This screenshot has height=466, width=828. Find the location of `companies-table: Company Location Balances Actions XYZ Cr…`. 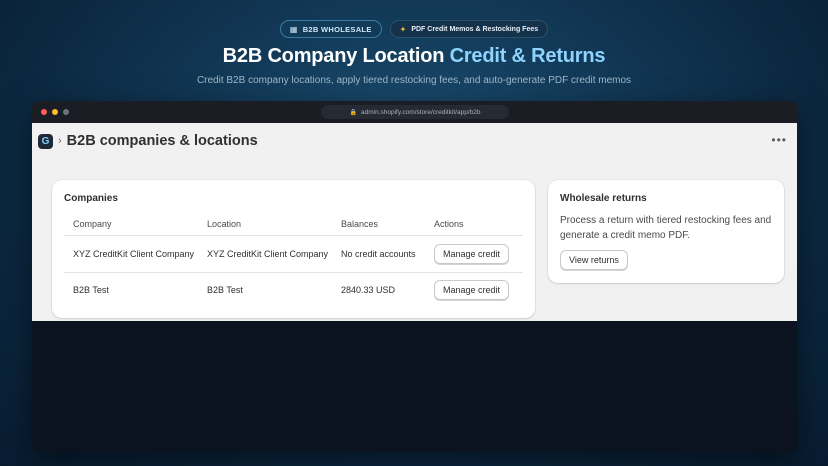

companies-table: Company Location Balances Actions XYZ Cr… is located at coordinates (293, 261).